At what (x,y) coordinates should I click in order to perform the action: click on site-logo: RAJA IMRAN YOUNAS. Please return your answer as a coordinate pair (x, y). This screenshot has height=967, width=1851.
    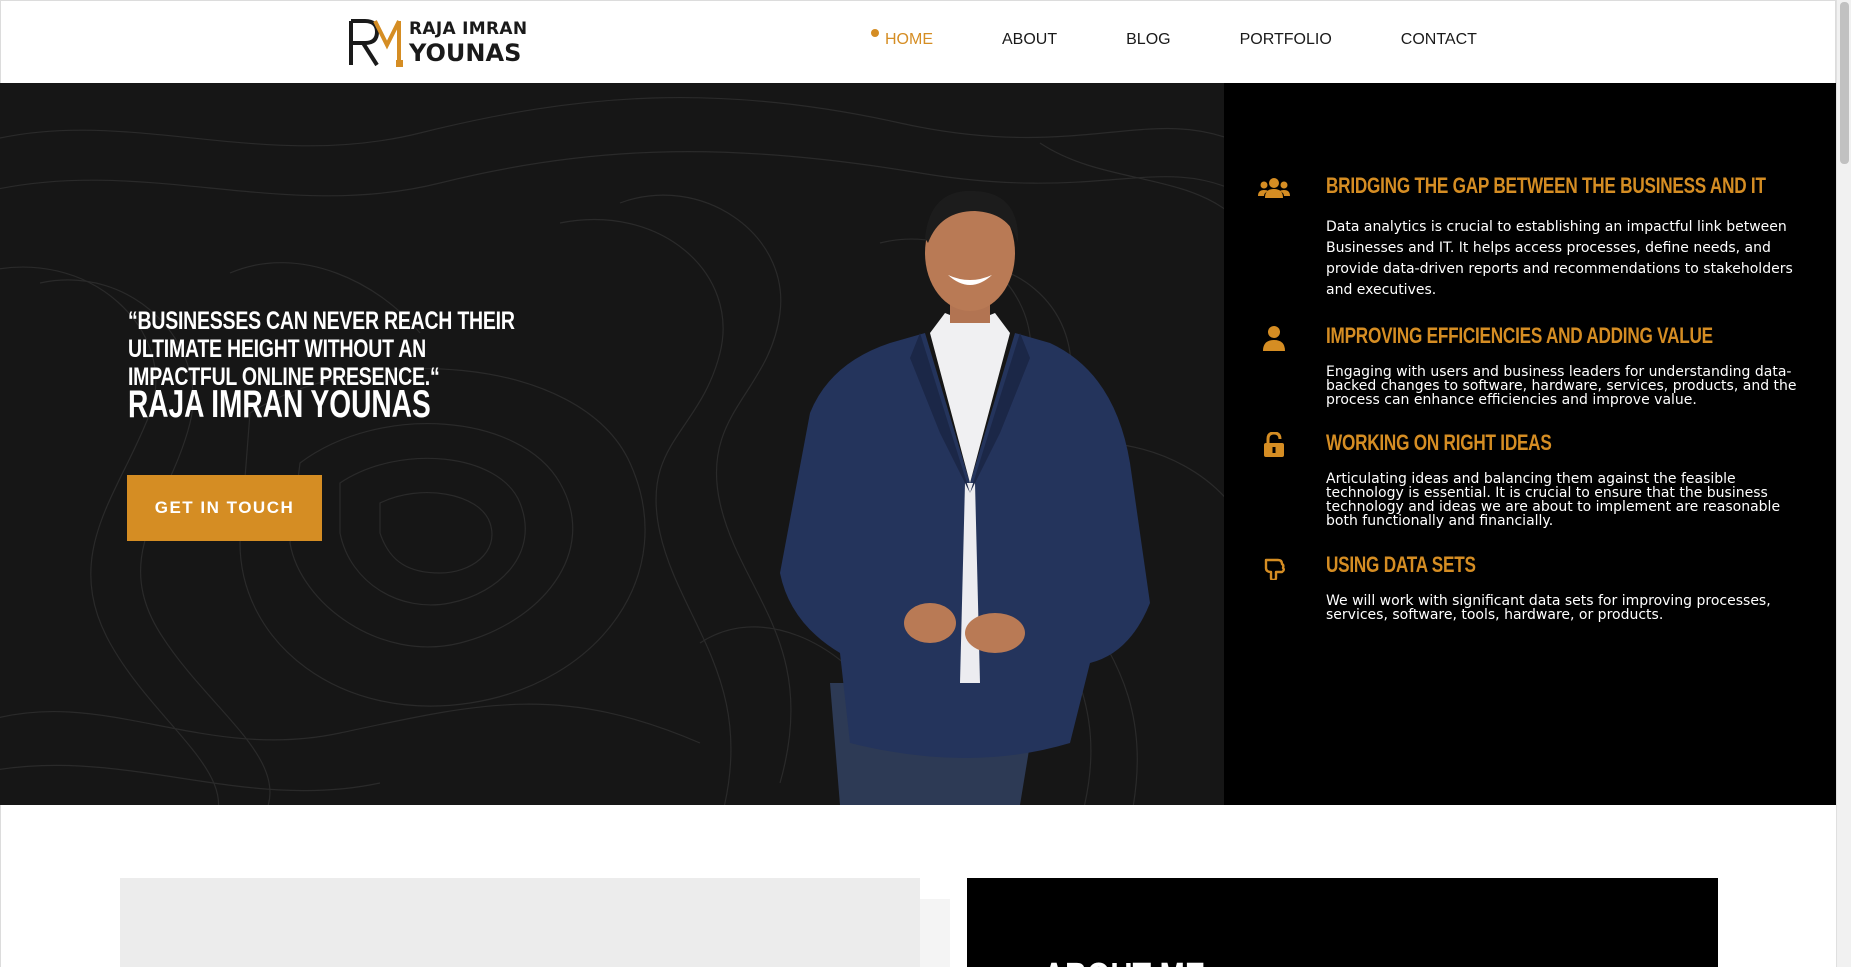
    Looking at the image, I should click on (437, 43).